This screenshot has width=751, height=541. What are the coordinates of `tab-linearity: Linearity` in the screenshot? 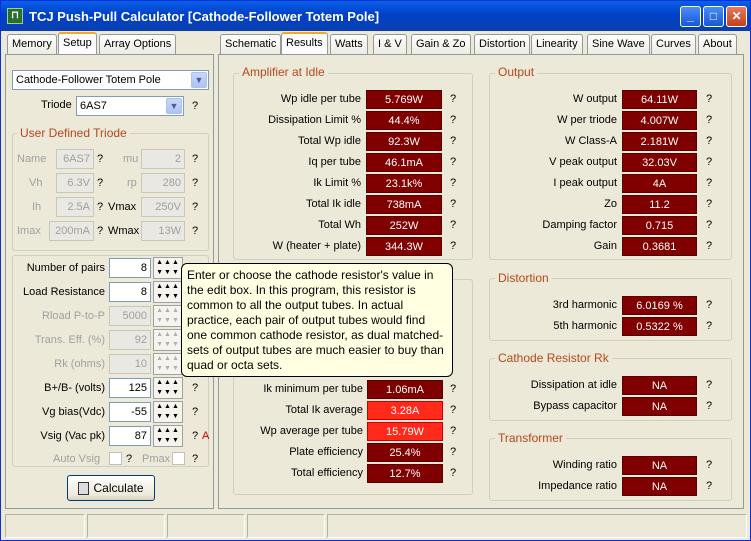 It's located at (557, 44).